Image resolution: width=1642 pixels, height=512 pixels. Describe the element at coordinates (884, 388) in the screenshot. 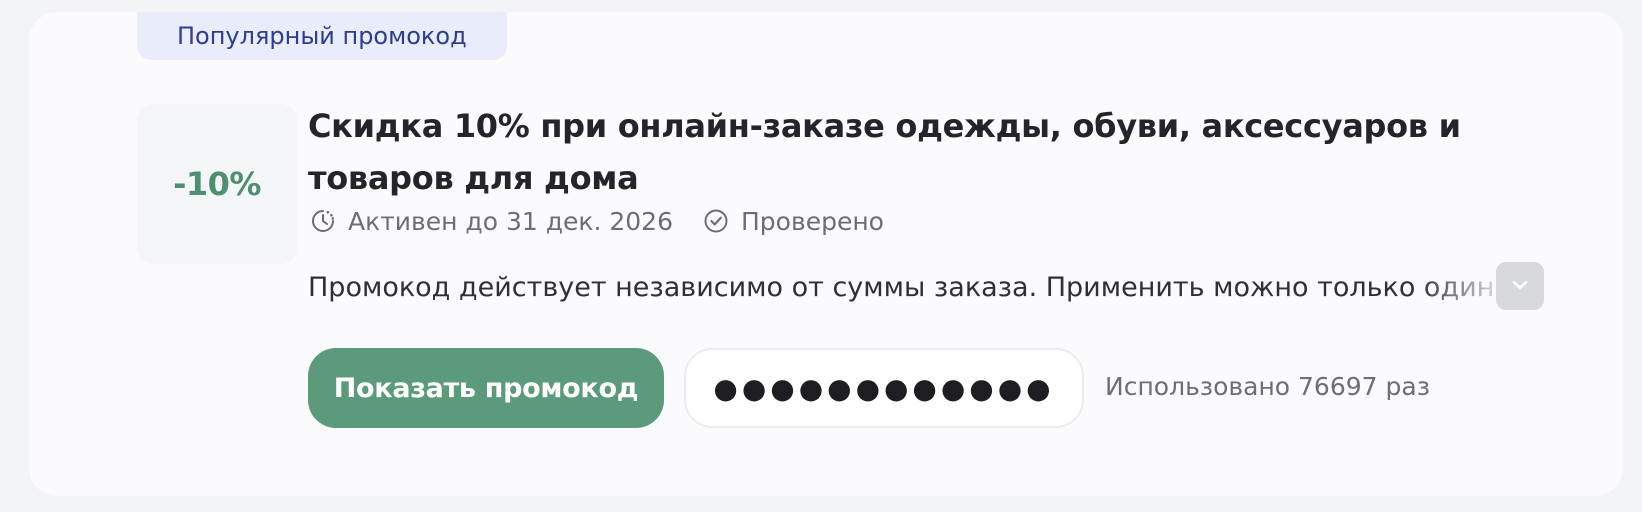

I see `masked-promo-code-field: ●●●●●●●●●●●●` at that location.